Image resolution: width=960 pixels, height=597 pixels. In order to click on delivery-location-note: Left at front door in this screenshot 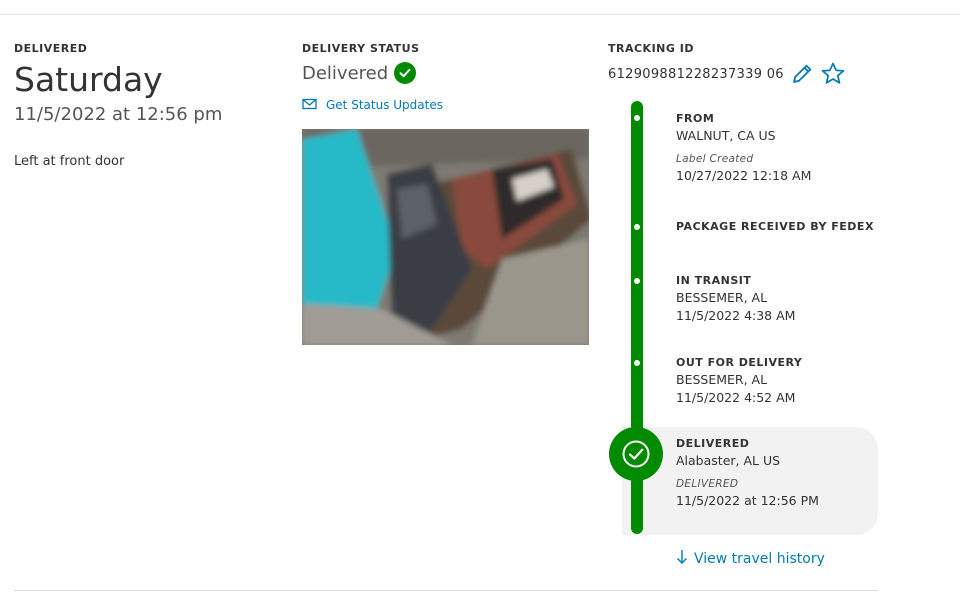, I will do `click(69, 161)`.